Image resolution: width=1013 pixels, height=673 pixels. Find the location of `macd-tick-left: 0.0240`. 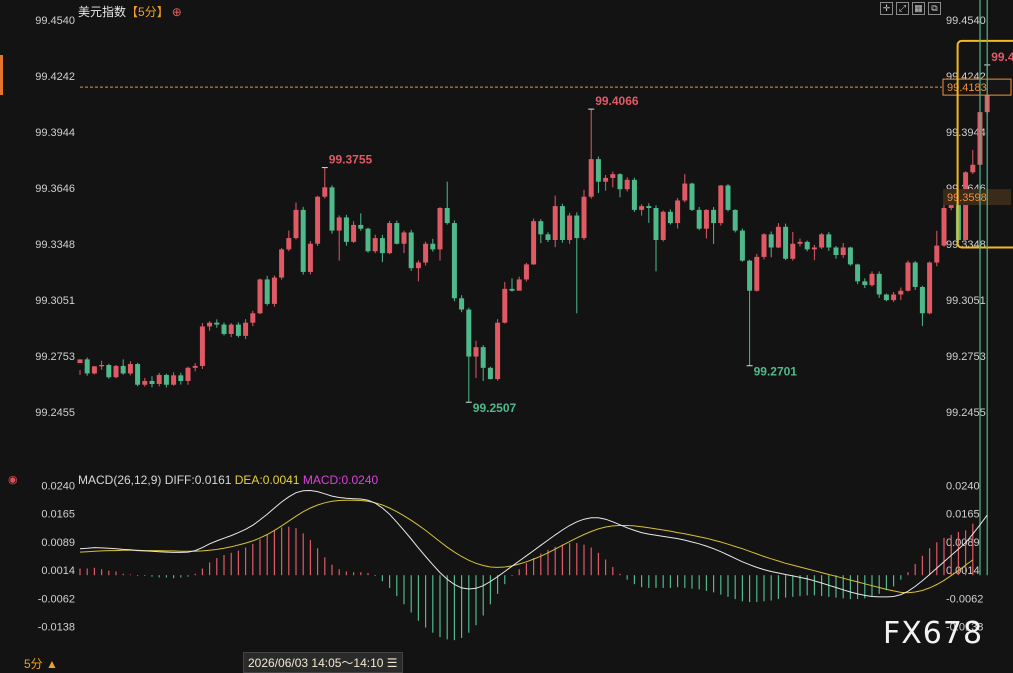

macd-tick-left: 0.0240 is located at coordinates (58, 487).